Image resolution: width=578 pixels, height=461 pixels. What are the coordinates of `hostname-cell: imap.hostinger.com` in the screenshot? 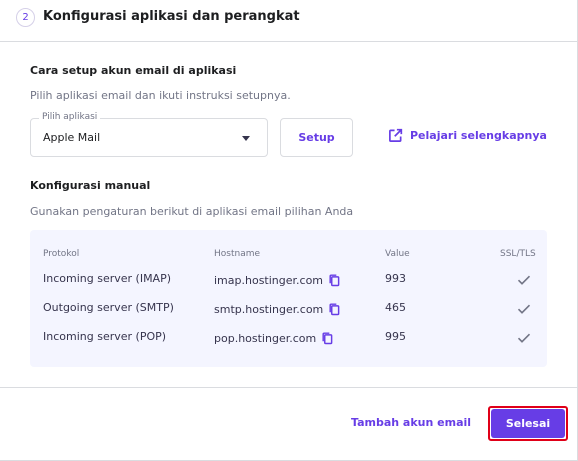 It's located at (277, 280).